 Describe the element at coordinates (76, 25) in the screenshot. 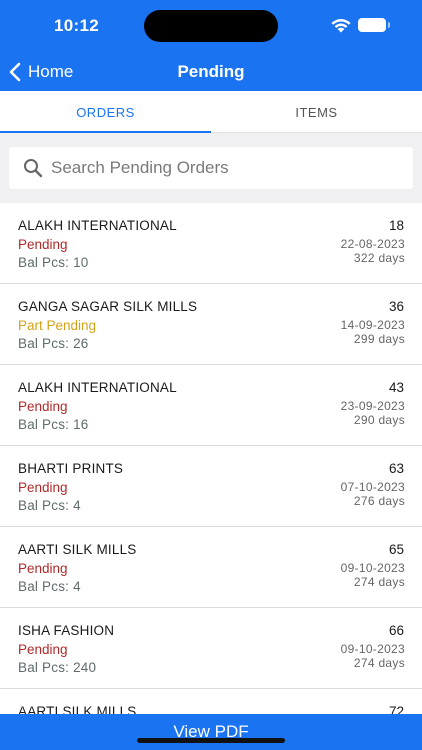

I see `status-time: 10:12` at that location.